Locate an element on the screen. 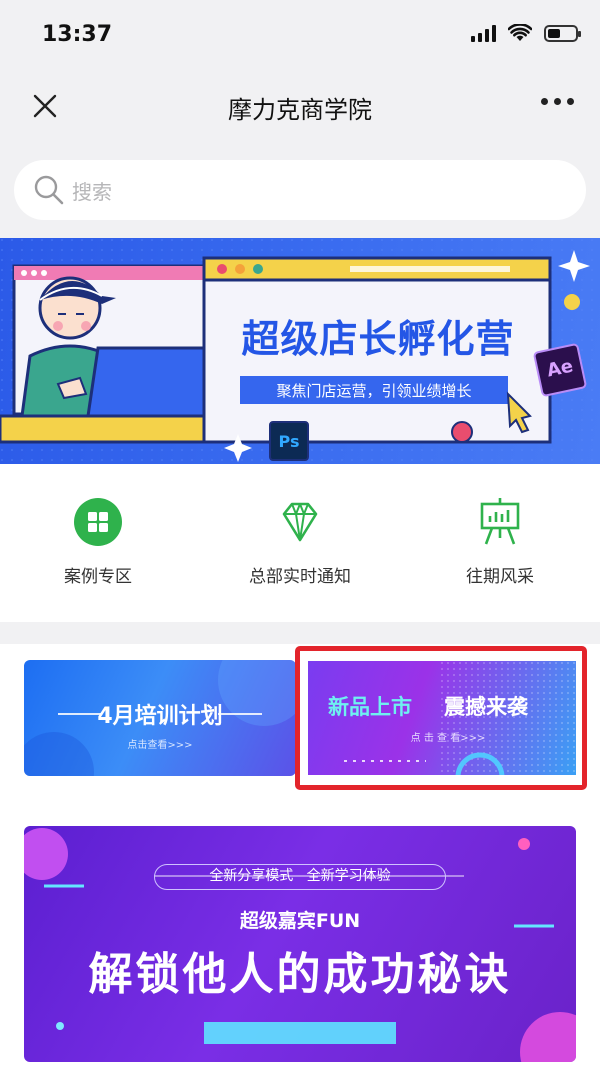  more-menu-icon is located at coordinates (557, 101).